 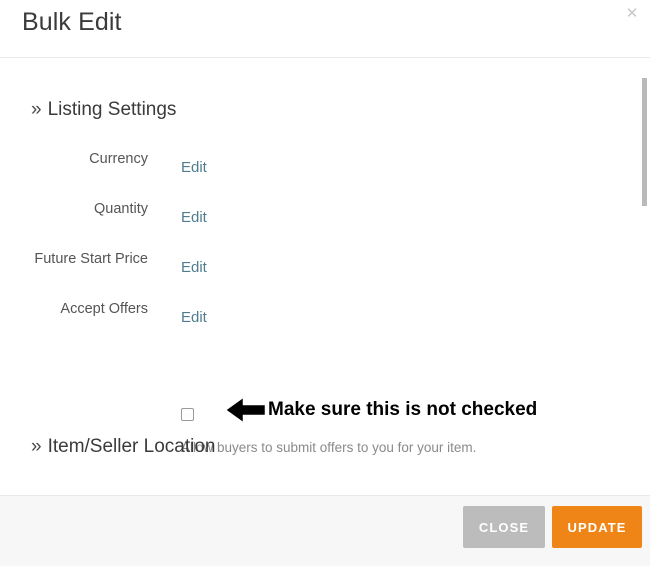 I want to click on field-label-quantity: Quantity, so click(x=121, y=209).